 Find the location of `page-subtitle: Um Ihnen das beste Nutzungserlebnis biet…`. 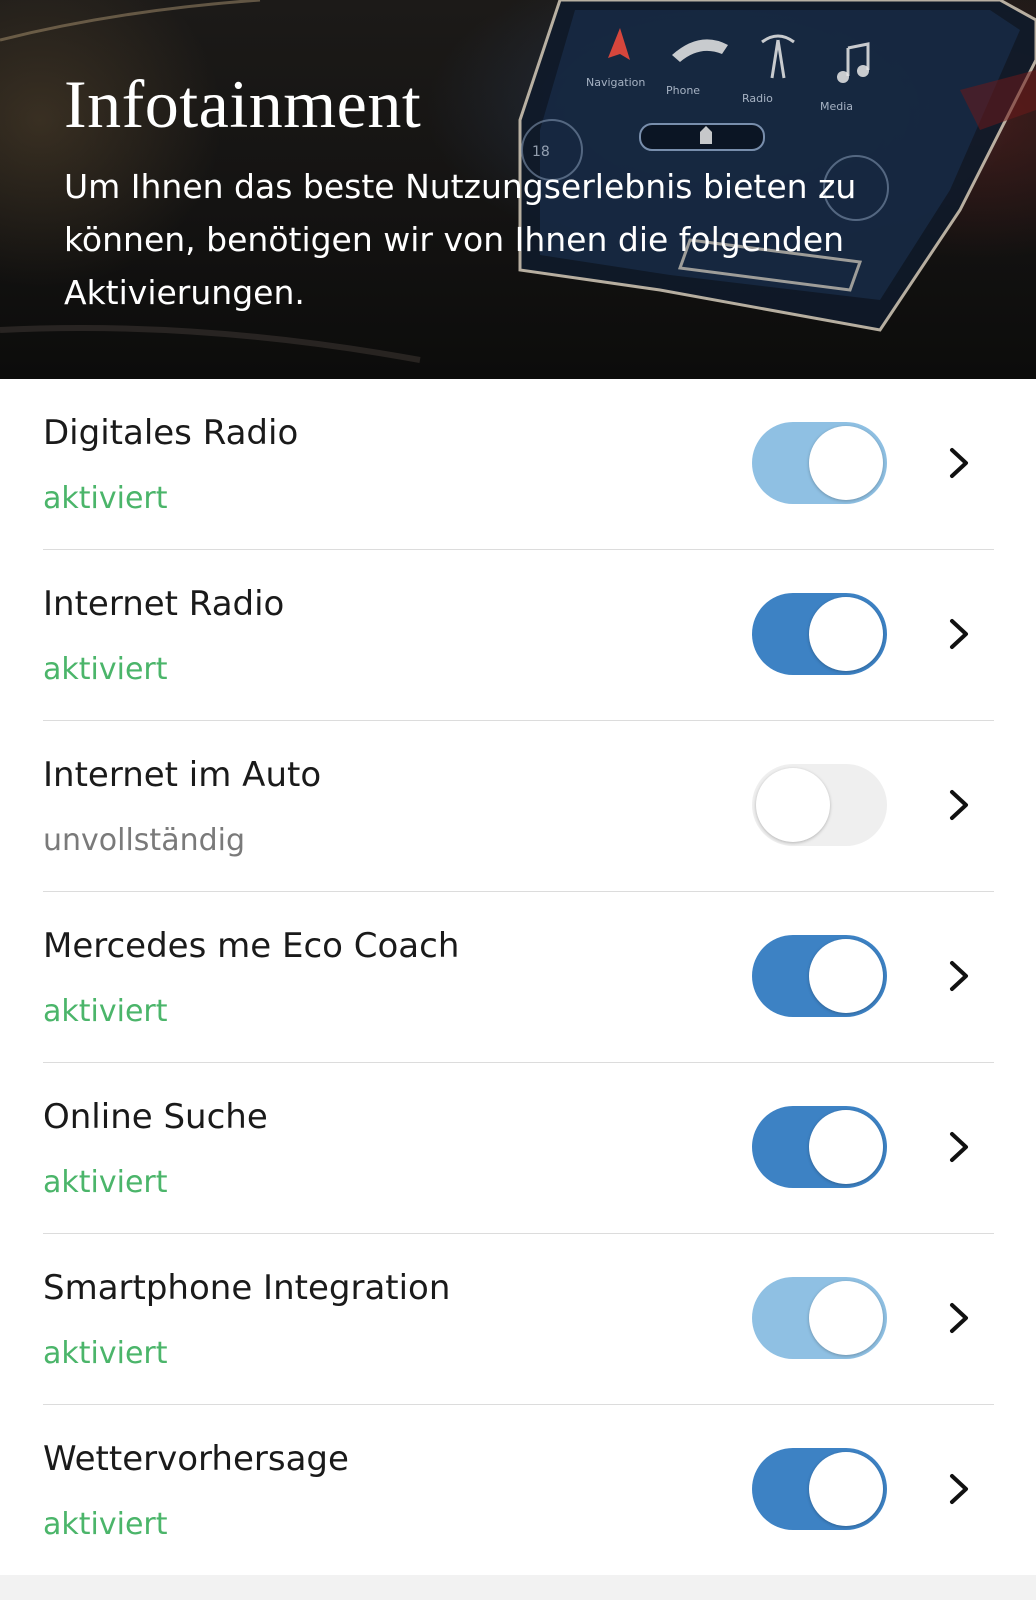

page-subtitle: Um Ihnen das beste Nutzungserlebnis biet… is located at coordinates (460, 239).